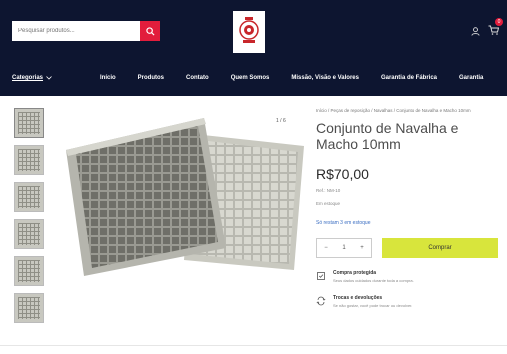  What do you see at coordinates (197, 78) in the screenshot?
I see `nav-link-contato: Contato` at bounding box center [197, 78].